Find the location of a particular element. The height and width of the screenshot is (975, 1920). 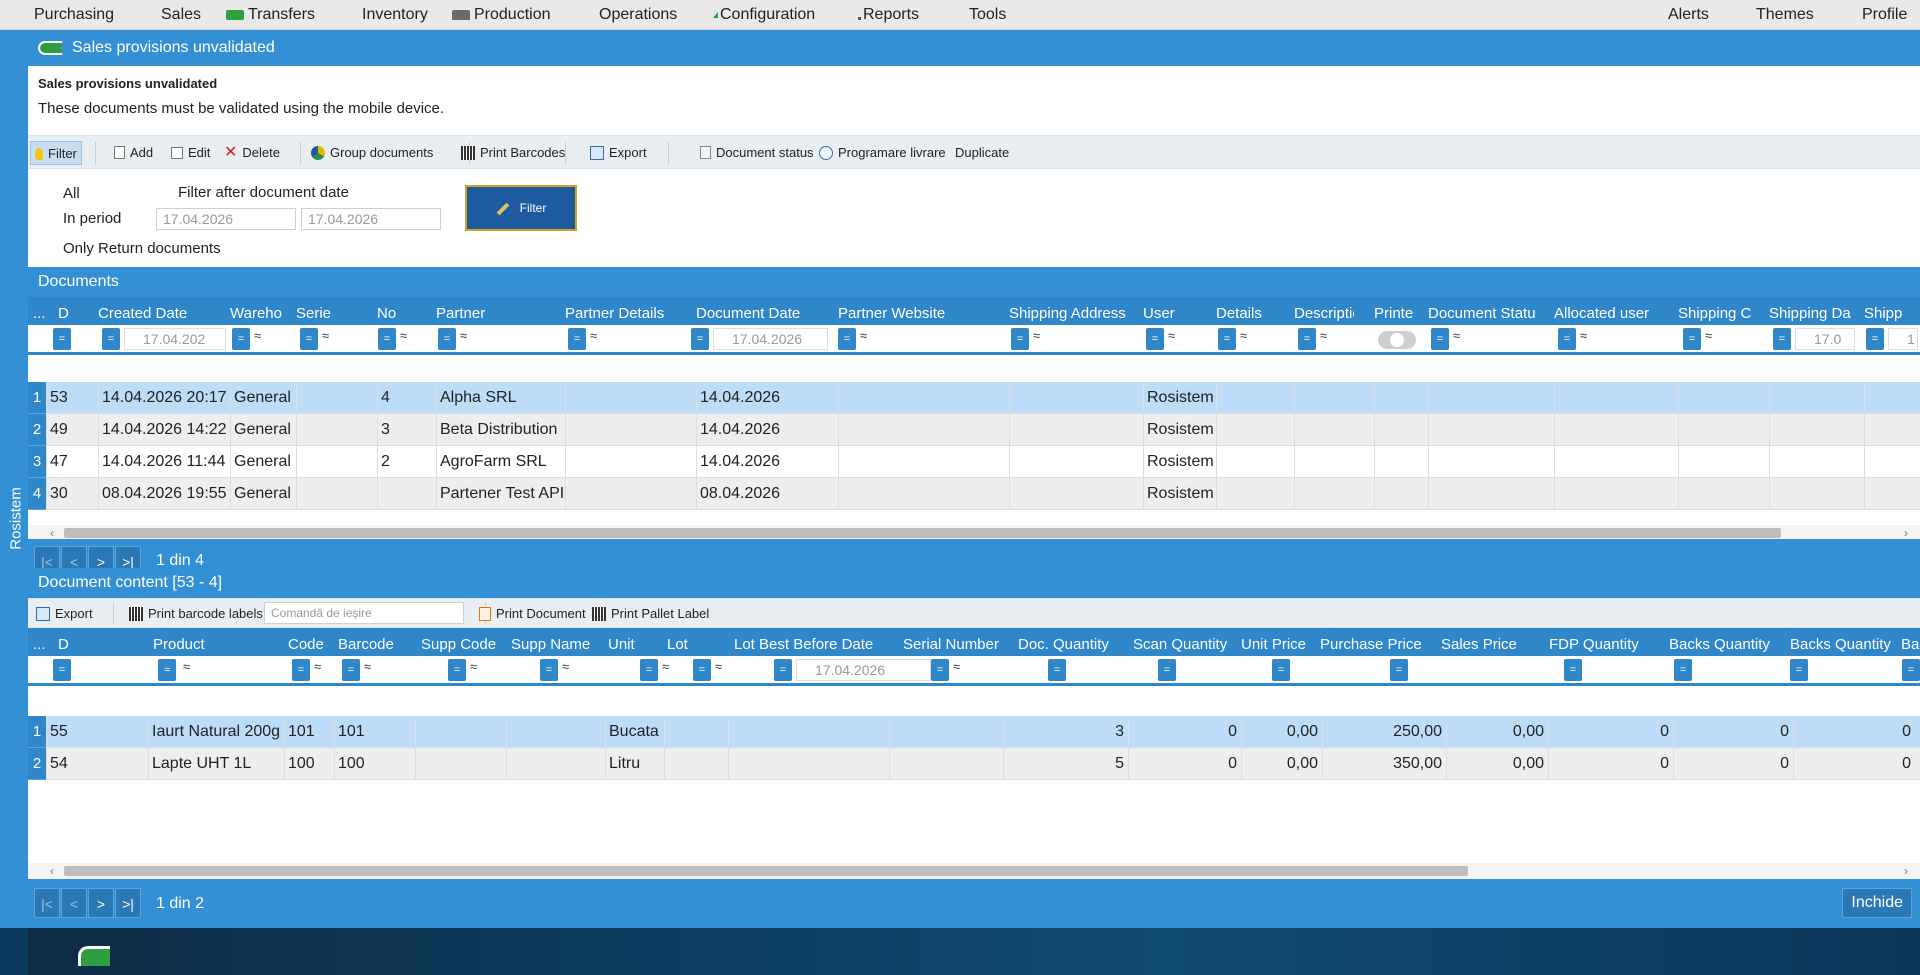

ccol-lot: Lot is located at coordinates (697, 644).